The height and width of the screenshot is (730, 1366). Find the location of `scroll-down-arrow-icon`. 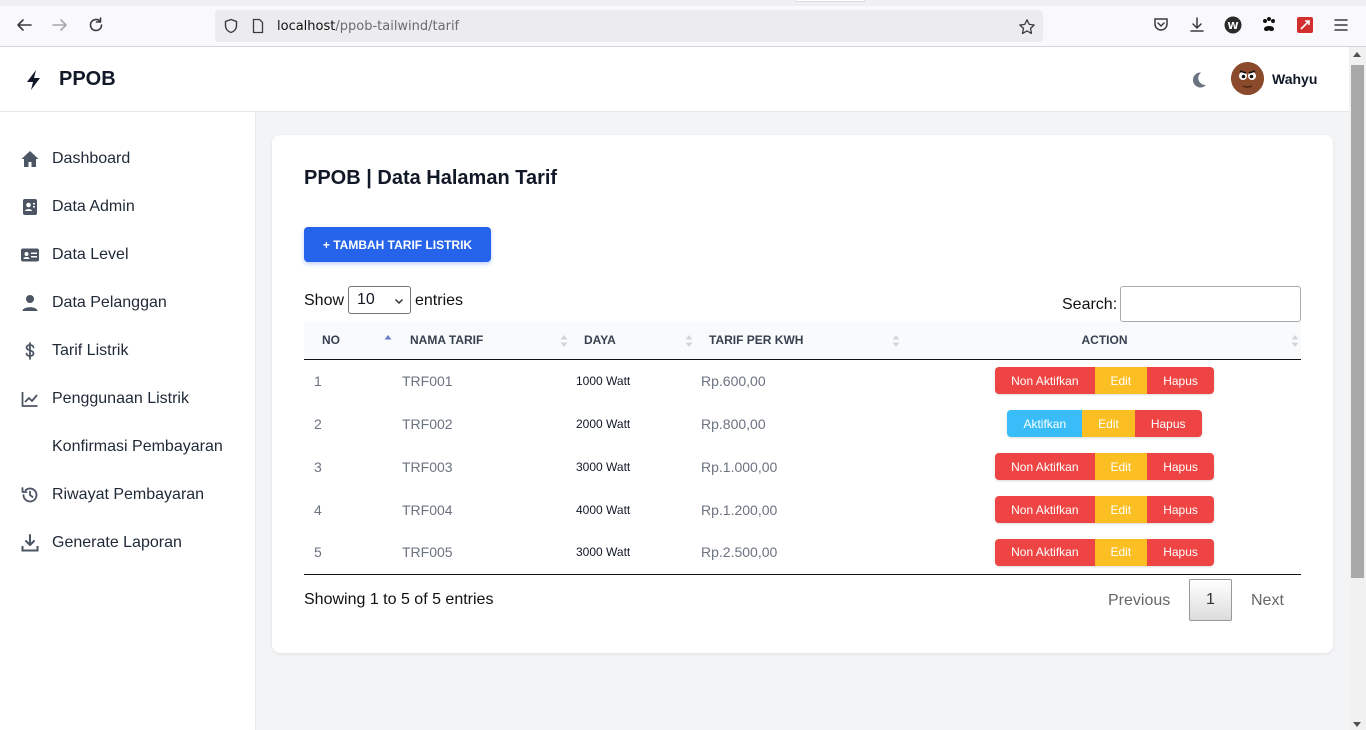

scroll-down-arrow-icon is located at coordinates (1357, 724).